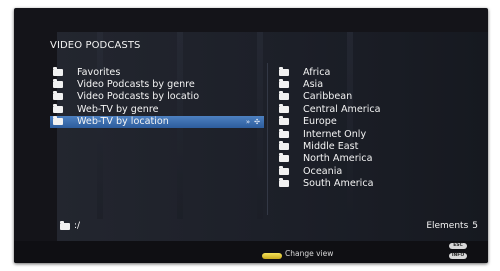 The width and height of the screenshot is (500, 271). Describe the element at coordinates (136, 85) in the screenshot. I see `list-item-label: Video Podcasts by genre` at that location.